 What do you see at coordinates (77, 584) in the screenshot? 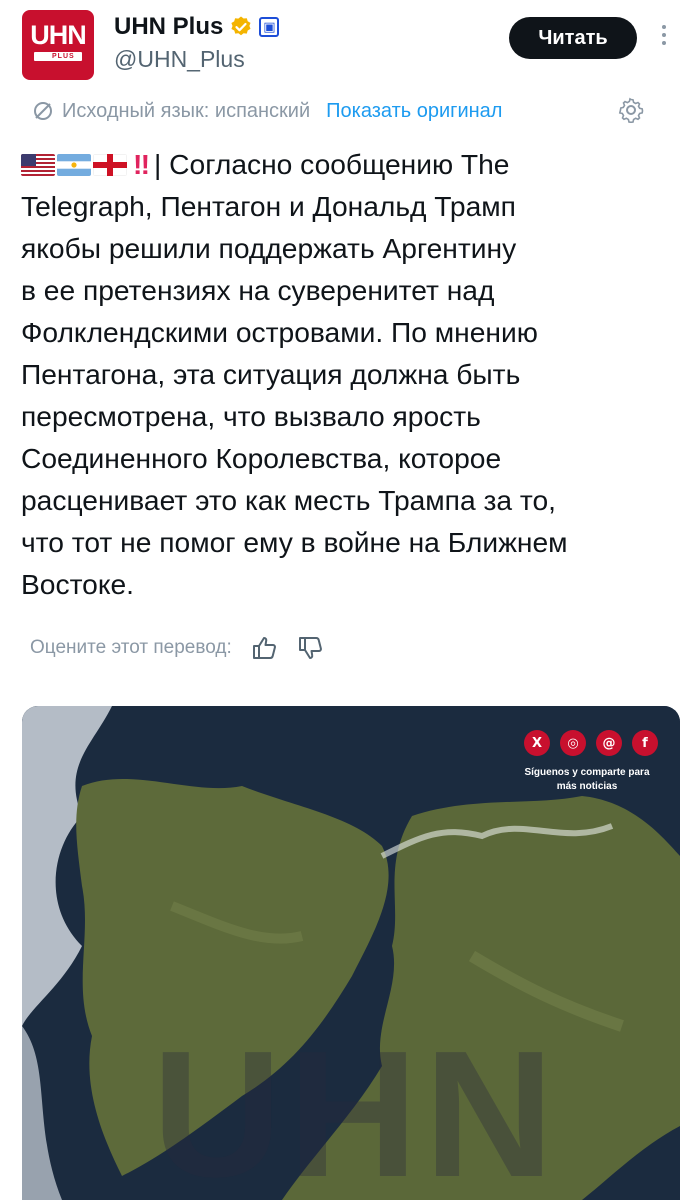
I see `tweet-line: Востоке.` at bounding box center [77, 584].